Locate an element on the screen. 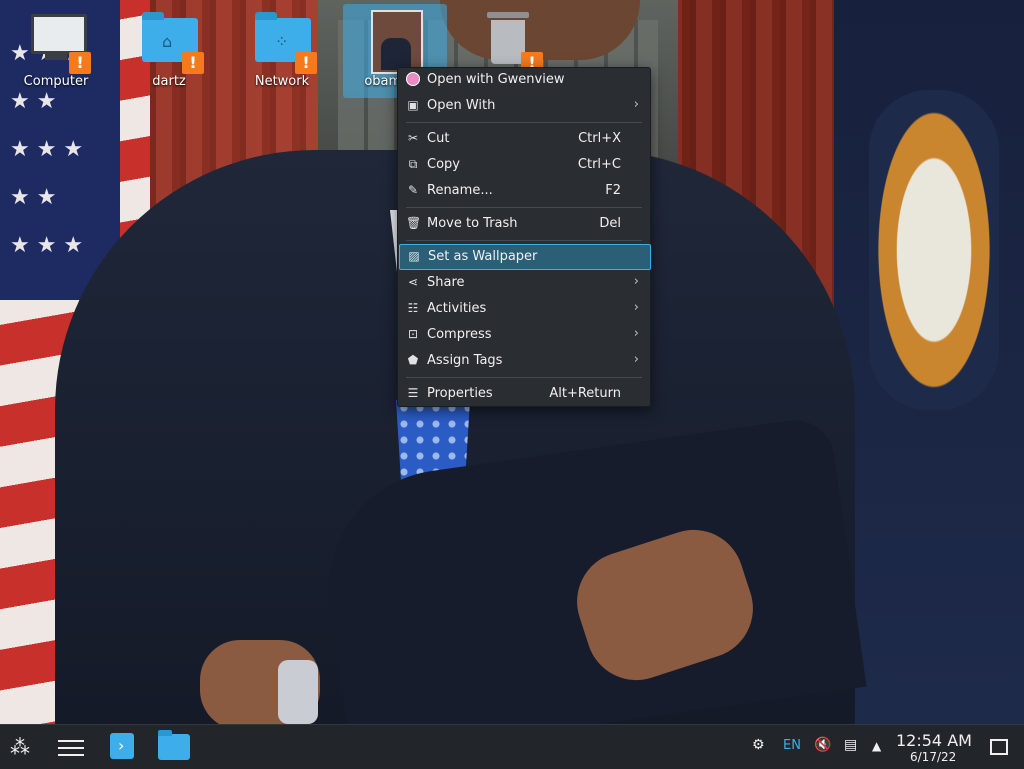 This screenshot has width=1024, height=769. cut-icon: ✂ is located at coordinates (413, 138).